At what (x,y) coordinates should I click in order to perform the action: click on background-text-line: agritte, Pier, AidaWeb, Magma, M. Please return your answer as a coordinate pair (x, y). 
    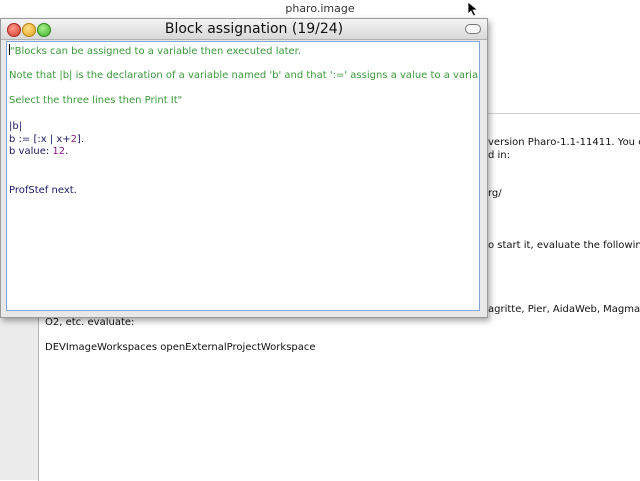
    Looking at the image, I should click on (564, 309).